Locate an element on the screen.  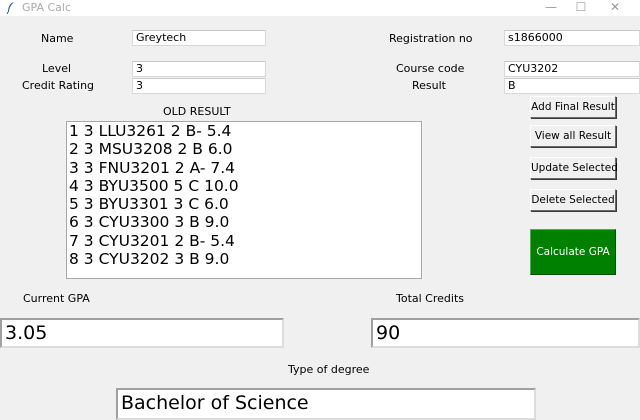
old-result-label: OLD RESULT is located at coordinates (197, 111).